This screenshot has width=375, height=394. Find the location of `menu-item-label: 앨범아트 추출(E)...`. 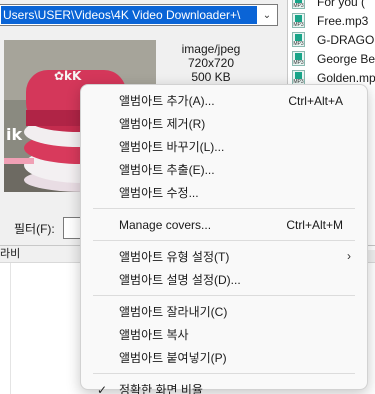

menu-item-label: 앨범아트 추출(E)... is located at coordinates (167, 170).